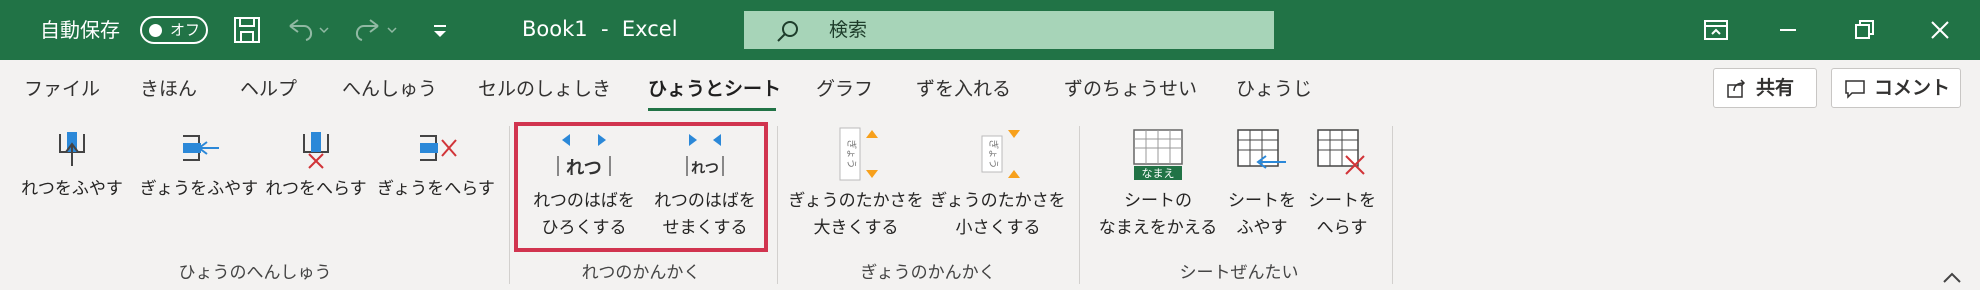 This screenshot has height=290, width=1980. Describe the element at coordinates (438, 148) in the screenshot. I see `delete-row-icon` at that location.